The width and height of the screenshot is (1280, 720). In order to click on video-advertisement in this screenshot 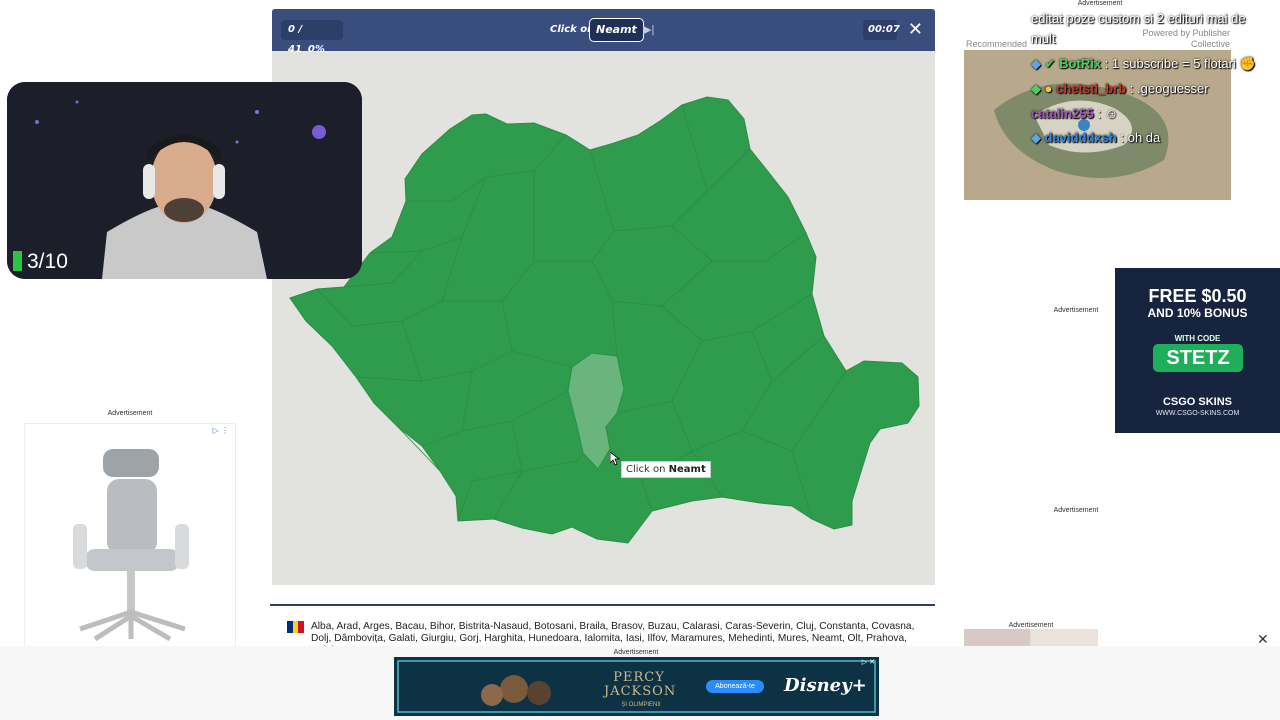, I will do `click(1097, 125)`.